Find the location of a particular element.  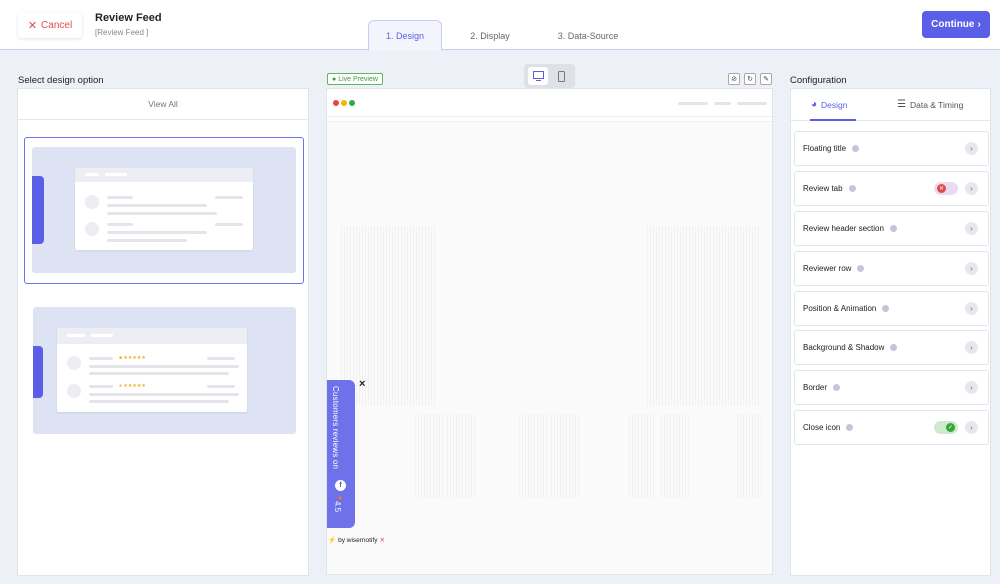

step-tabs: 1. Design 2. Display 3. Data-Source is located at coordinates (503, 35).